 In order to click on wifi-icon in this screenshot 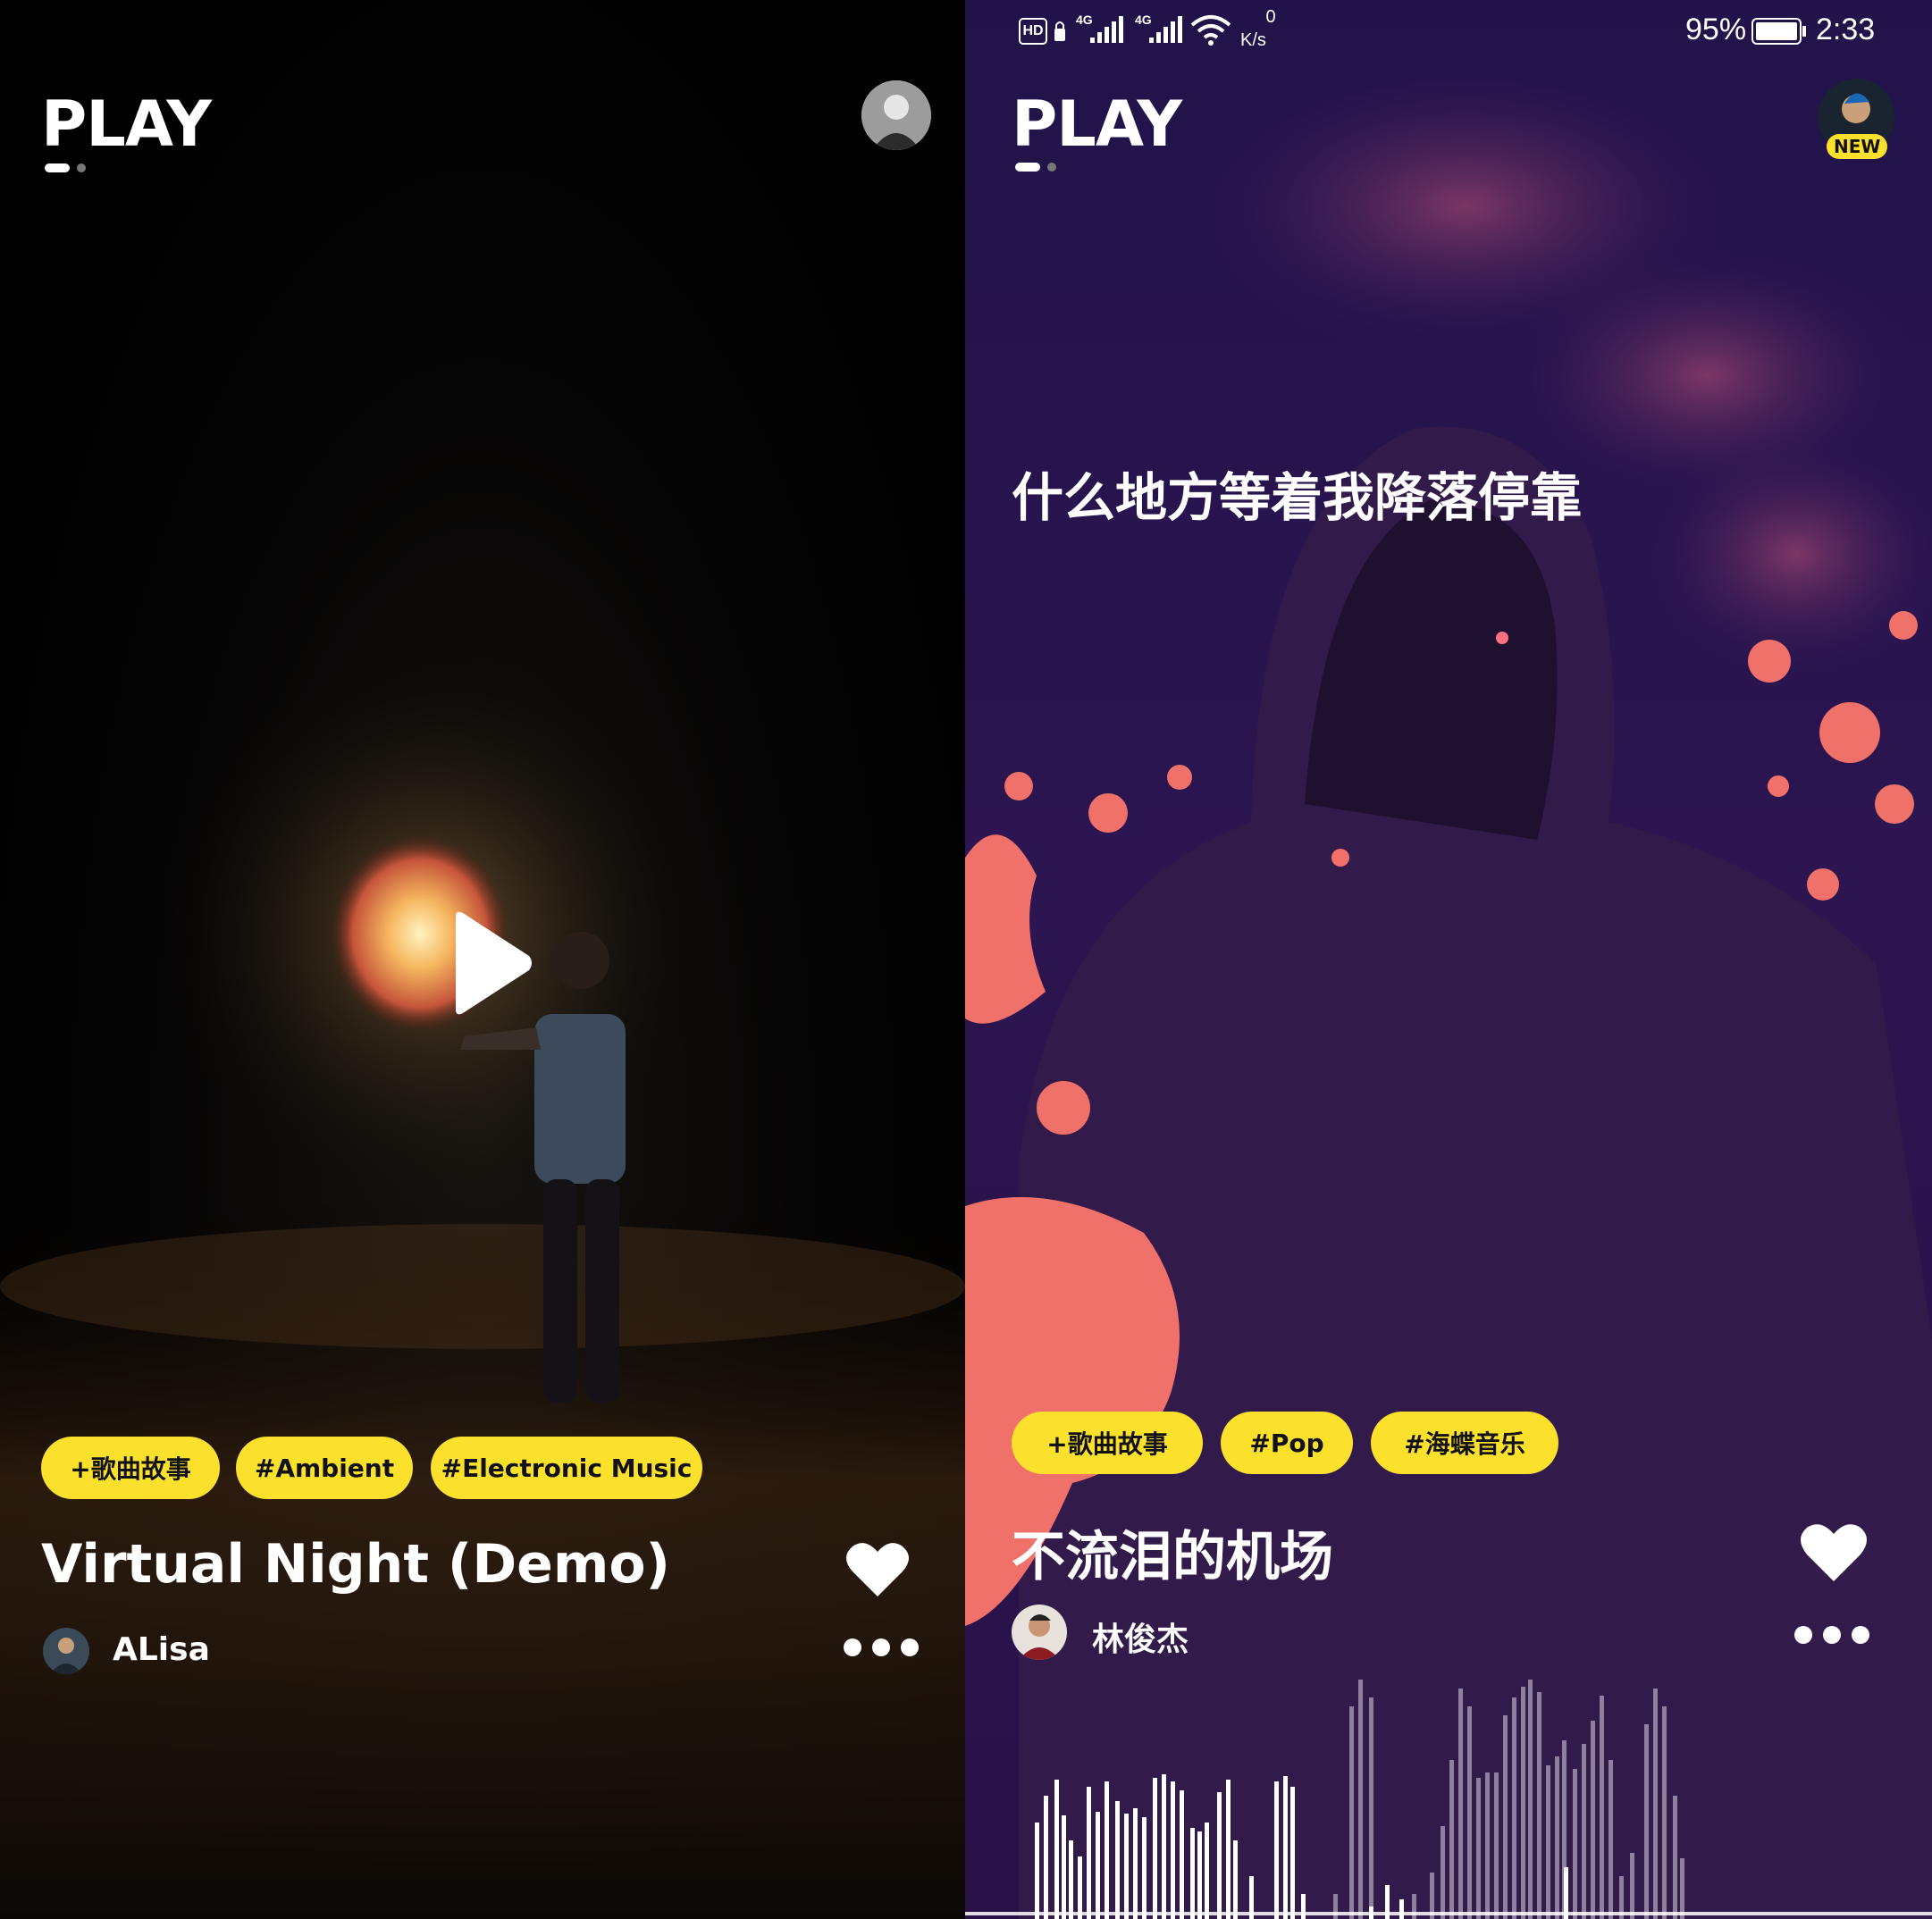, I will do `click(1210, 30)`.